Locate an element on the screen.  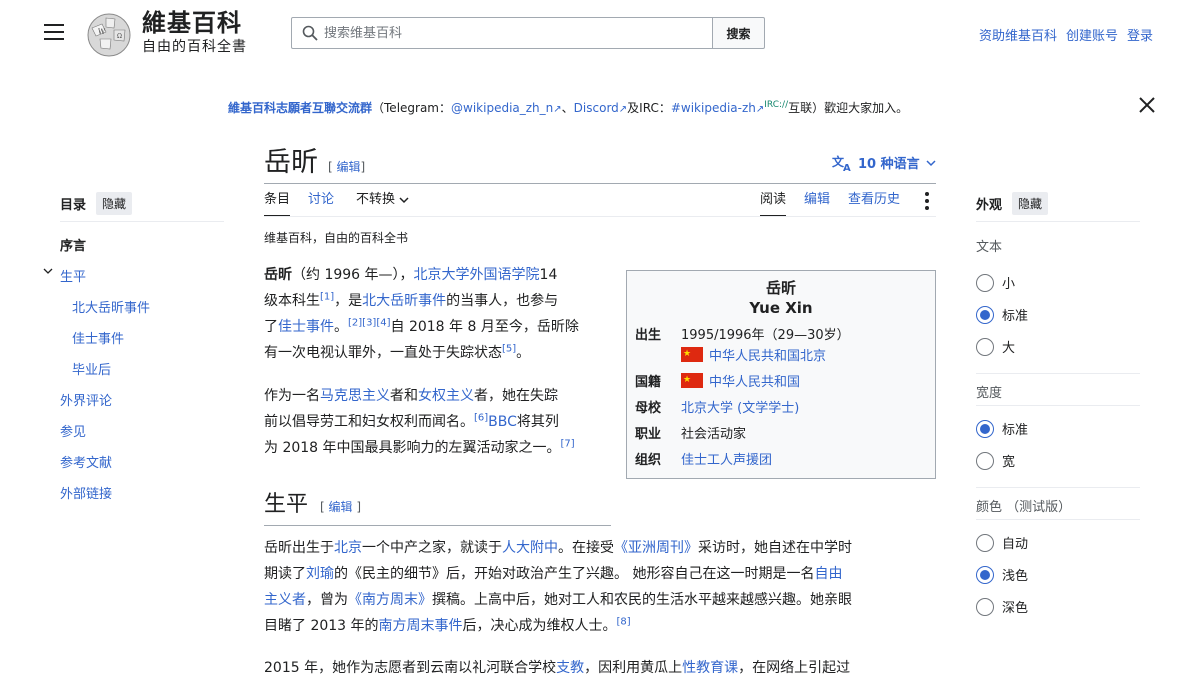
site-wordmark: 維基百科 自由的百科全書 is located at coordinates (194, 32).